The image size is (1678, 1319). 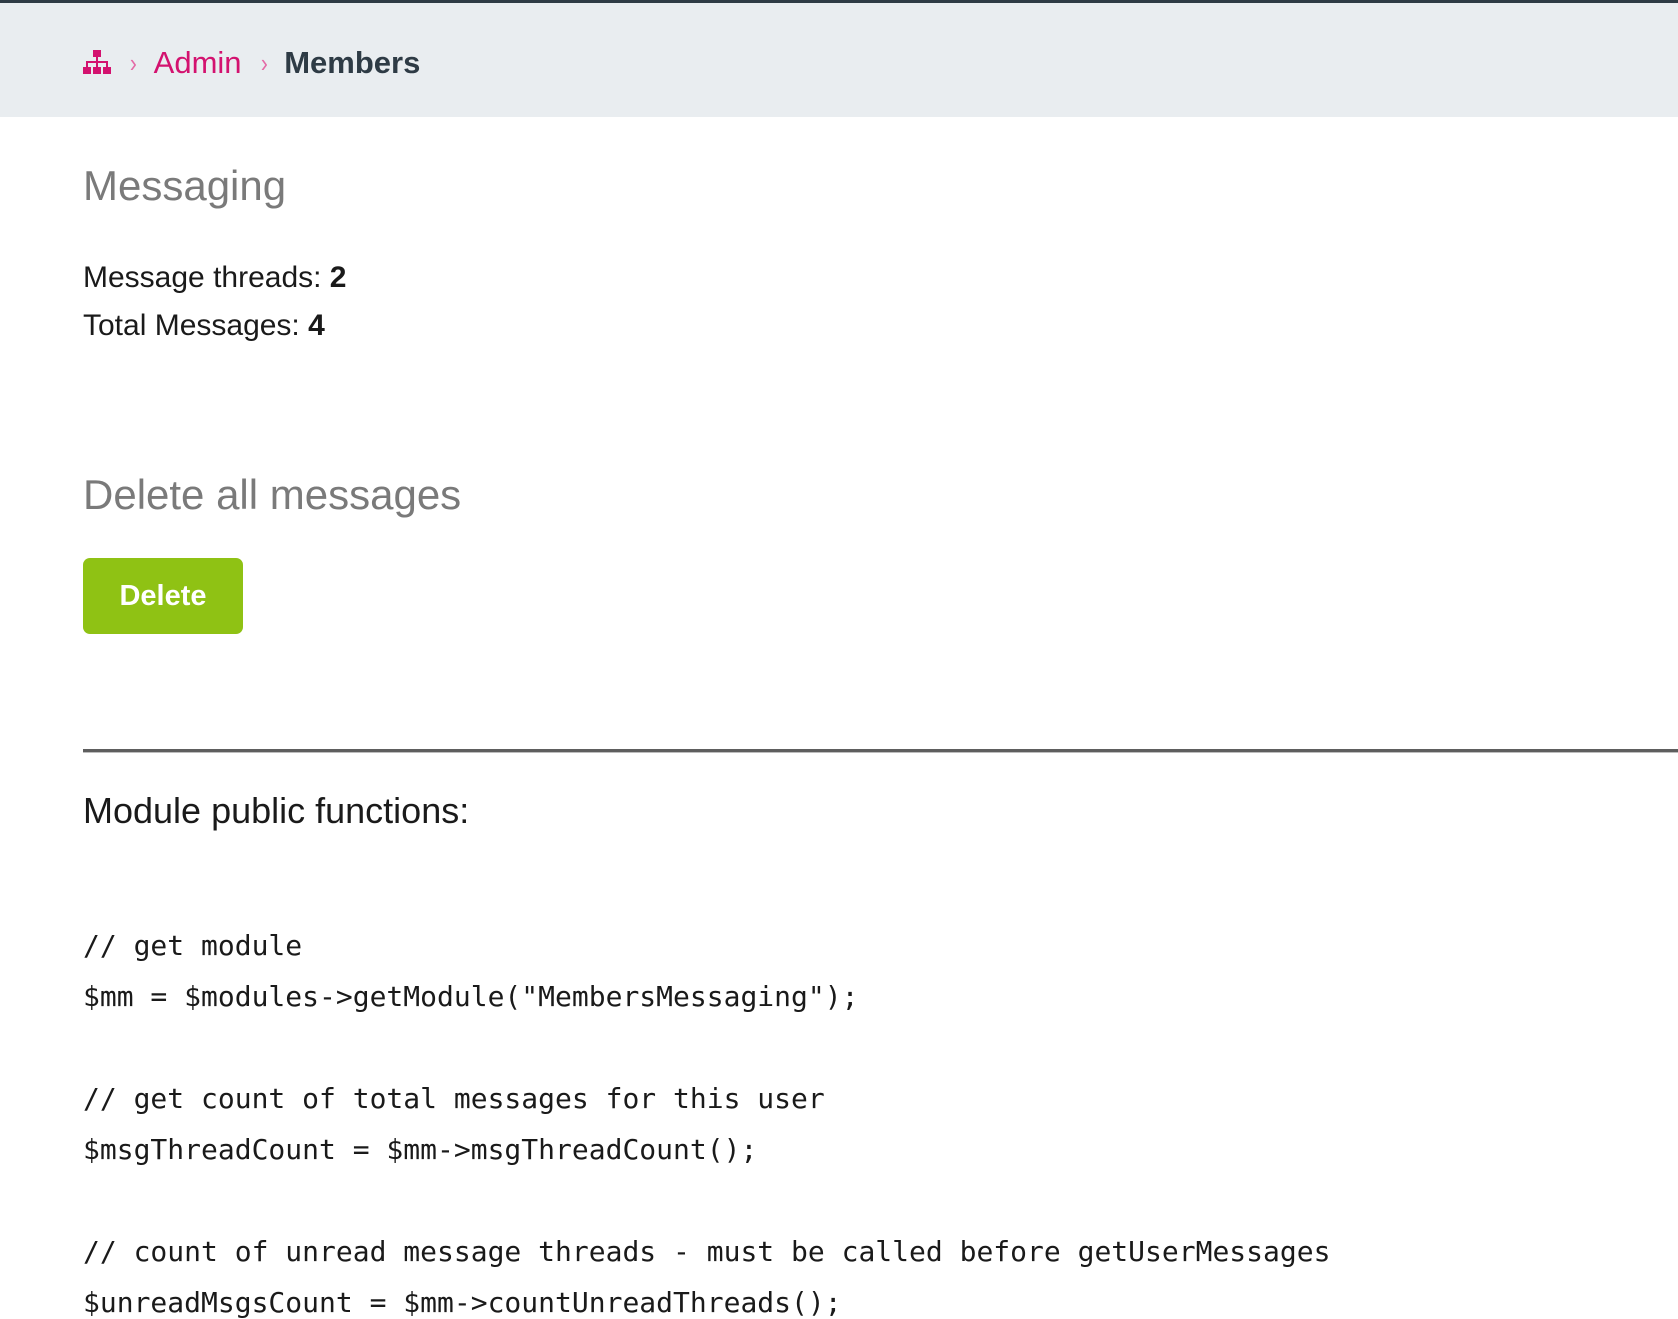 I want to click on divider, so click(x=880, y=750).